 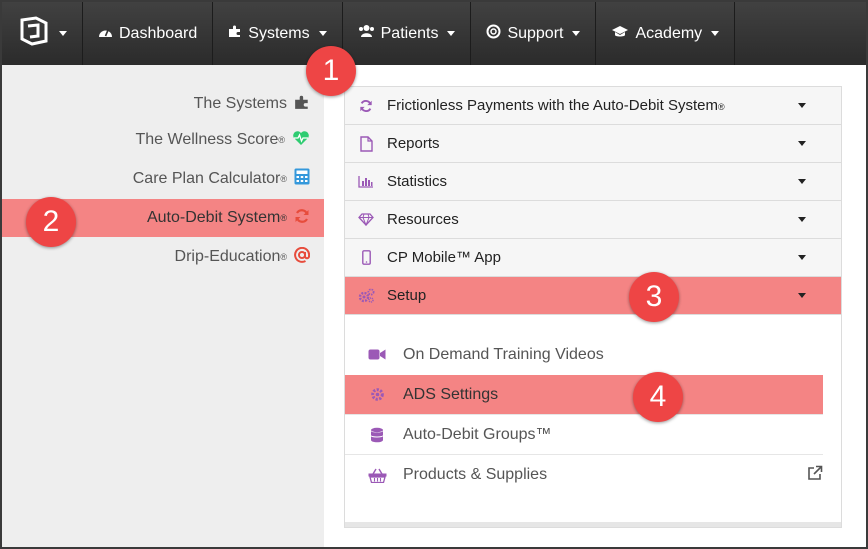 What do you see at coordinates (216, 217) in the screenshot?
I see `sidebar-item-label: Auto-Debit System®` at bounding box center [216, 217].